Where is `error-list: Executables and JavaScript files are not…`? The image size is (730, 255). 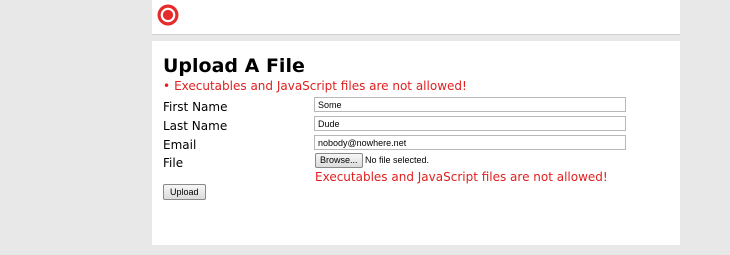
error-list: Executables and JavaScript files are not… is located at coordinates (315, 86).